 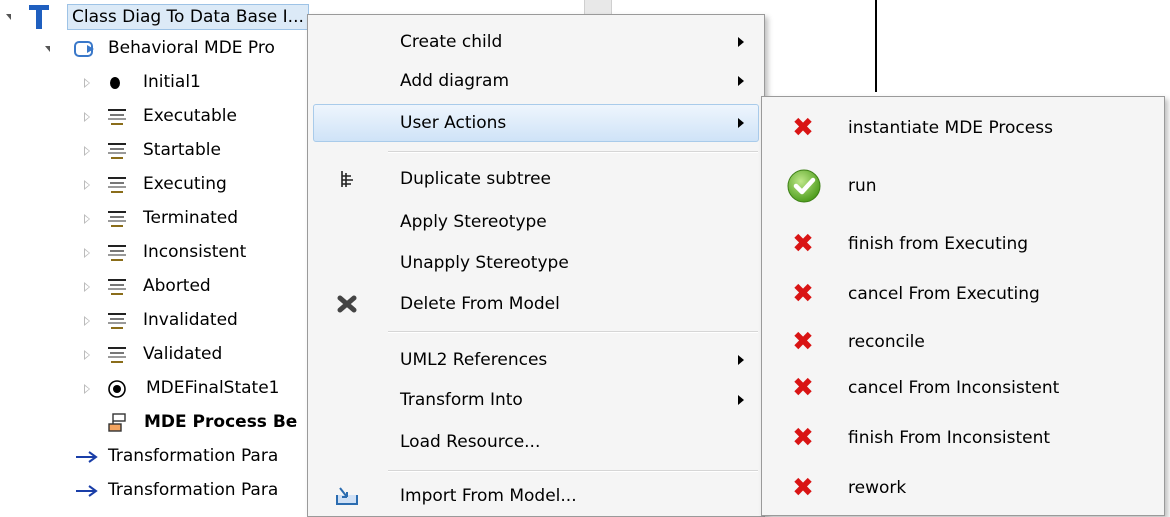 I want to click on tree-item: Invalidated, so click(x=165, y=321).